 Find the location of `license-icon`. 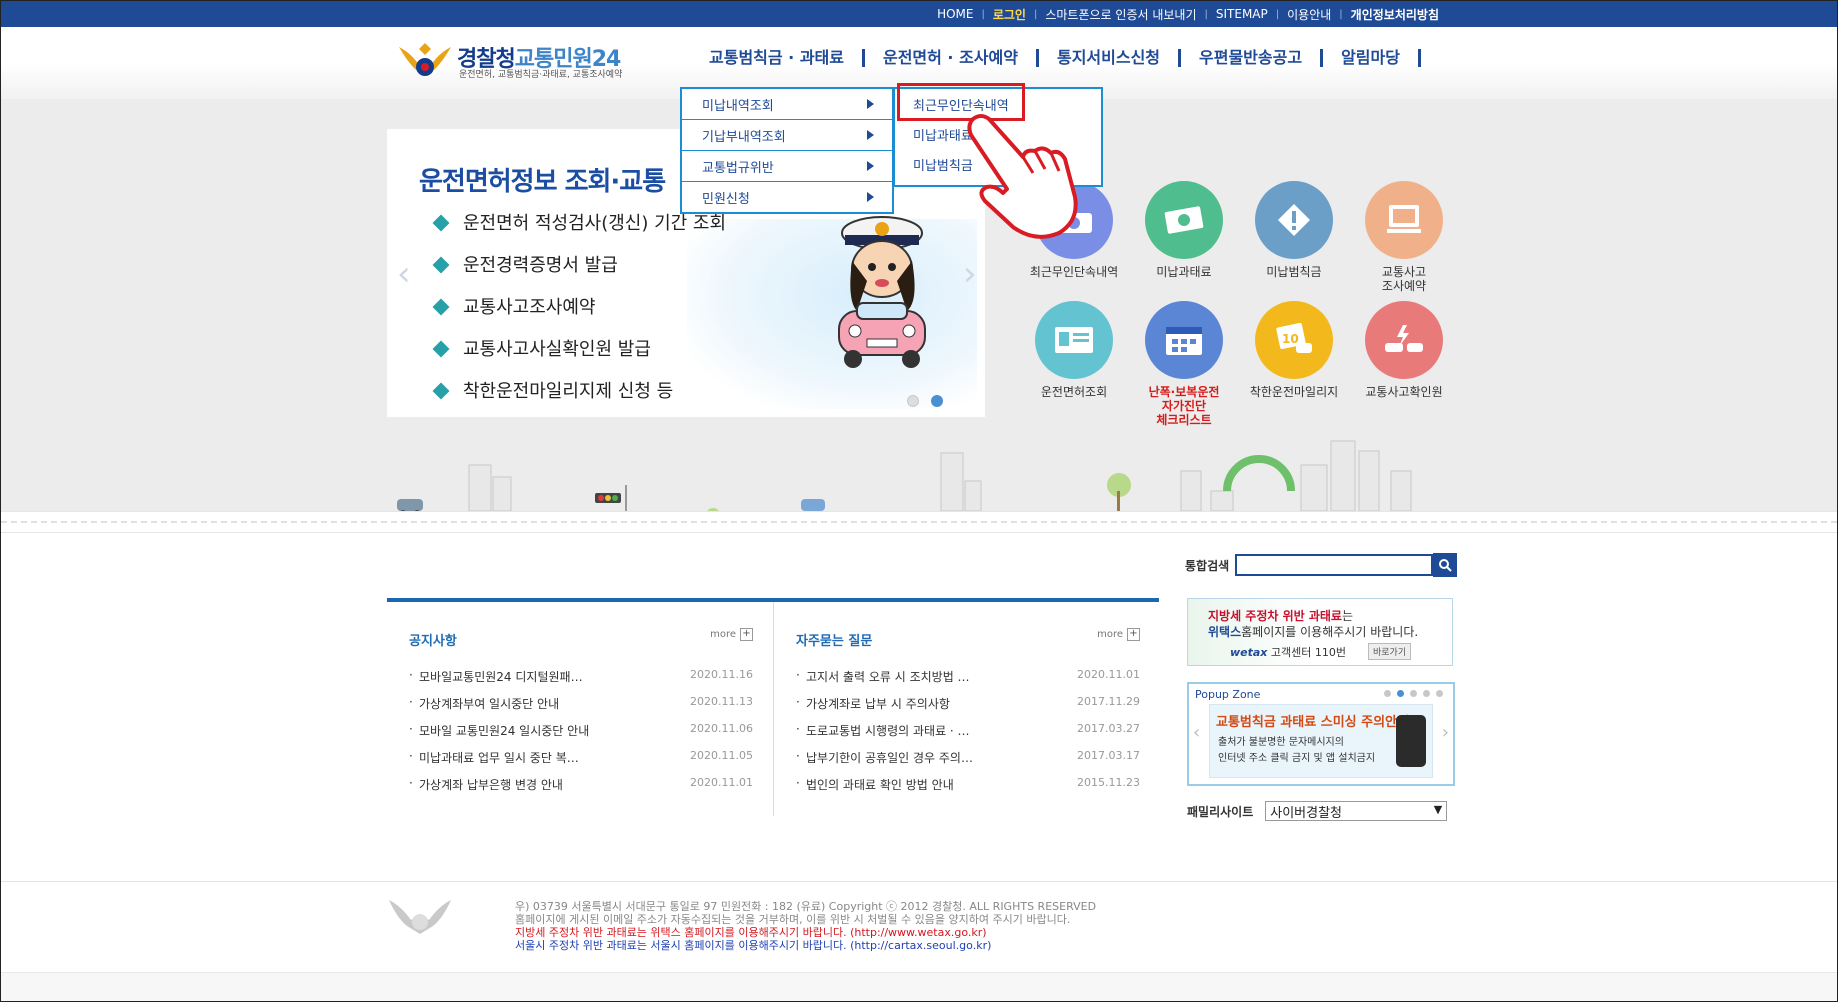

license-icon is located at coordinates (1074, 340).